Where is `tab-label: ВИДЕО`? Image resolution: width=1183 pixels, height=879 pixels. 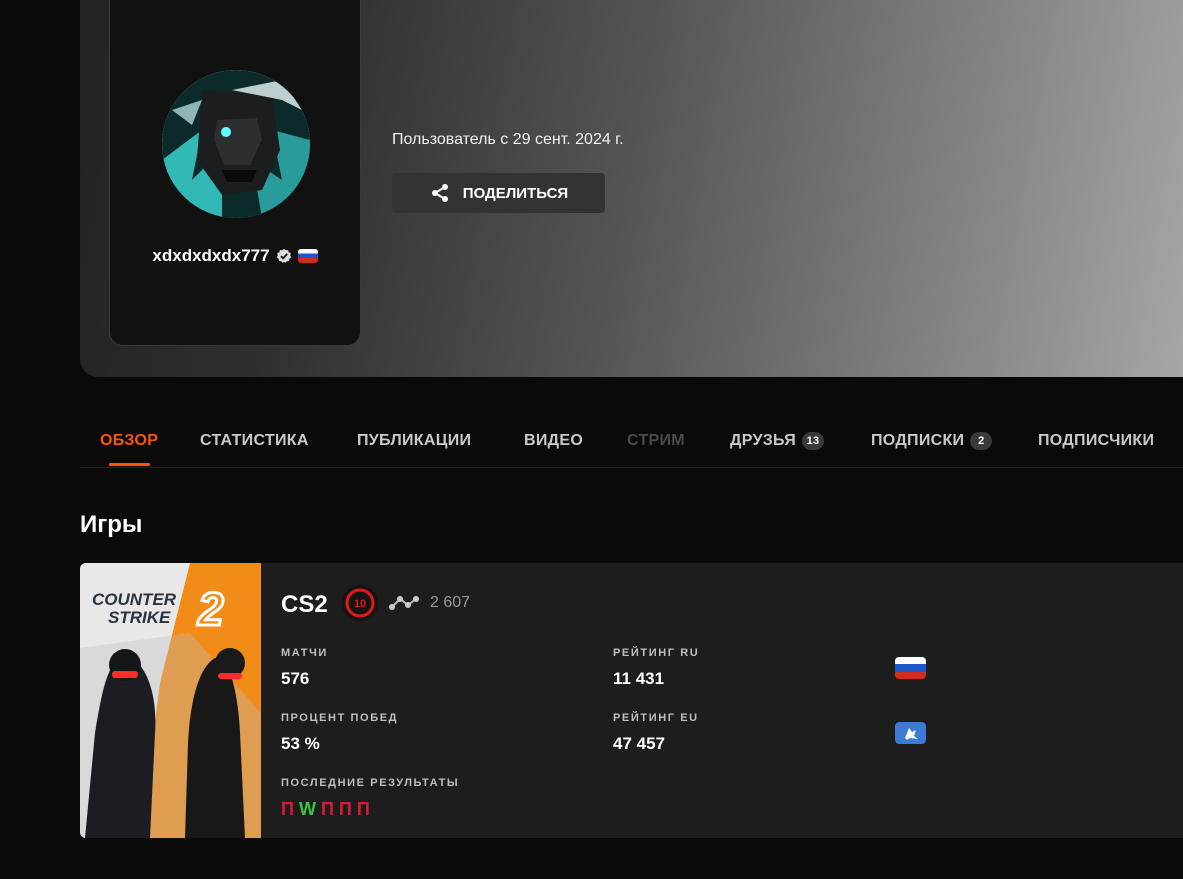
tab-label: ВИДЕО is located at coordinates (554, 440).